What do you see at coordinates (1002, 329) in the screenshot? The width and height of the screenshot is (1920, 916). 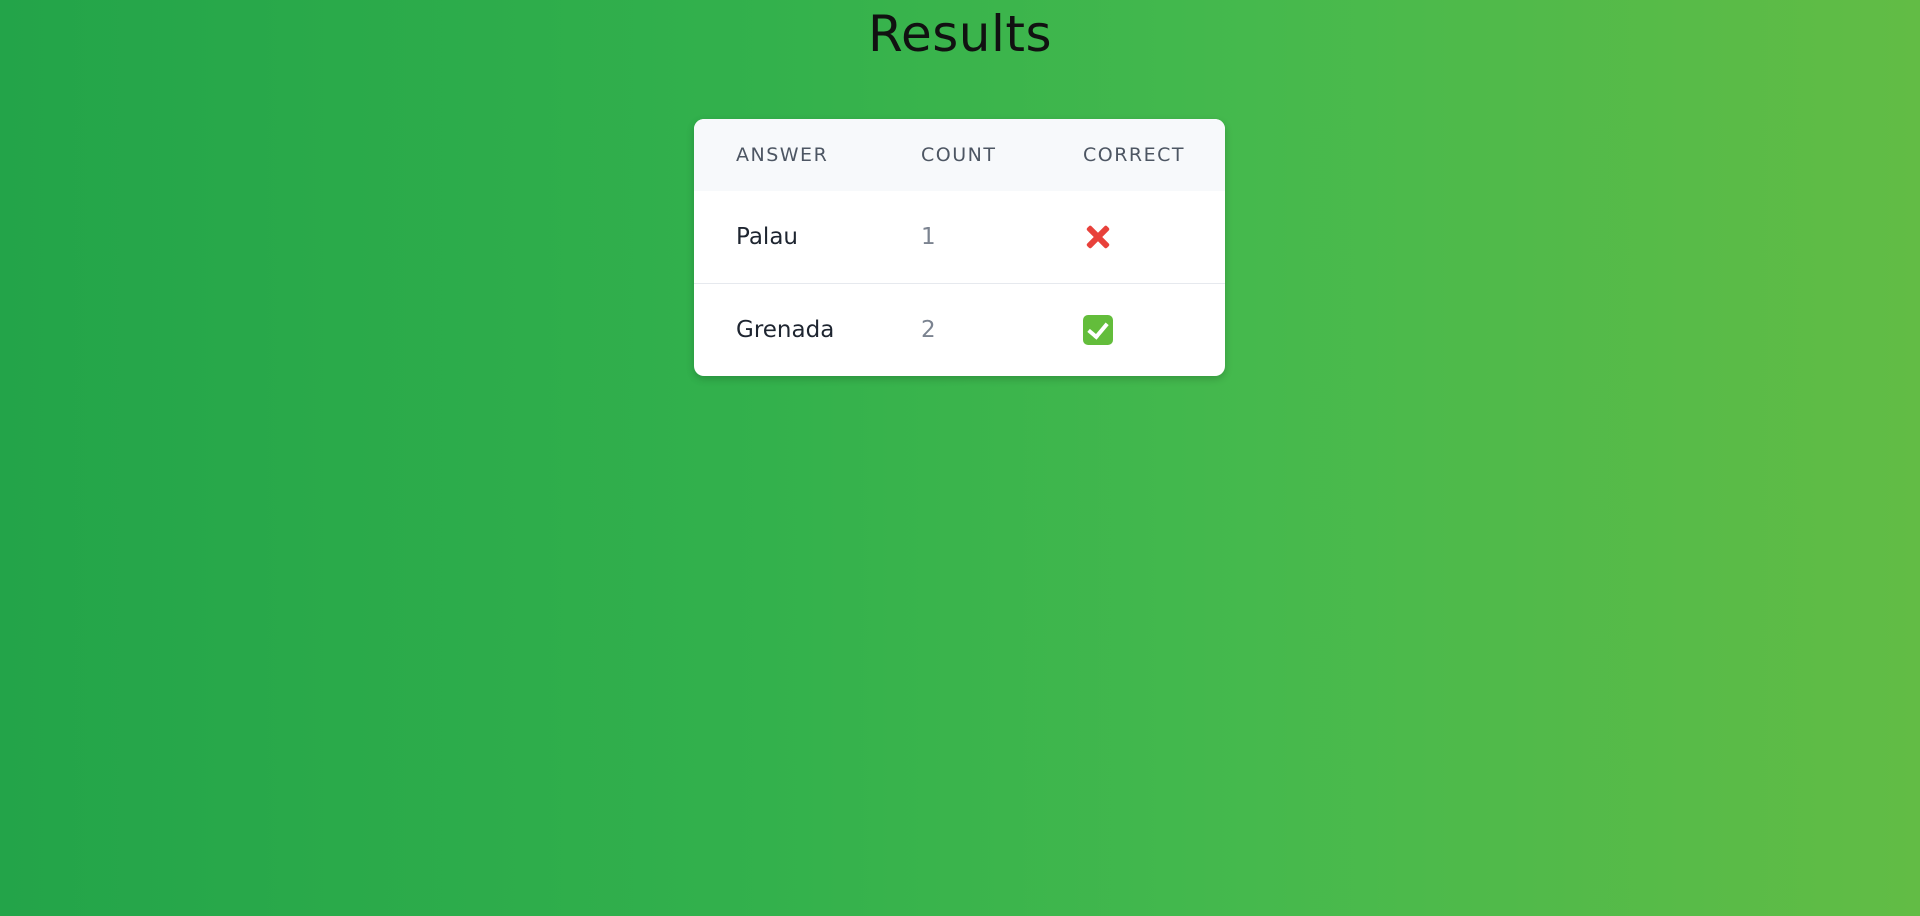 I see `count-cell: 2` at bounding box center [1002, 329].